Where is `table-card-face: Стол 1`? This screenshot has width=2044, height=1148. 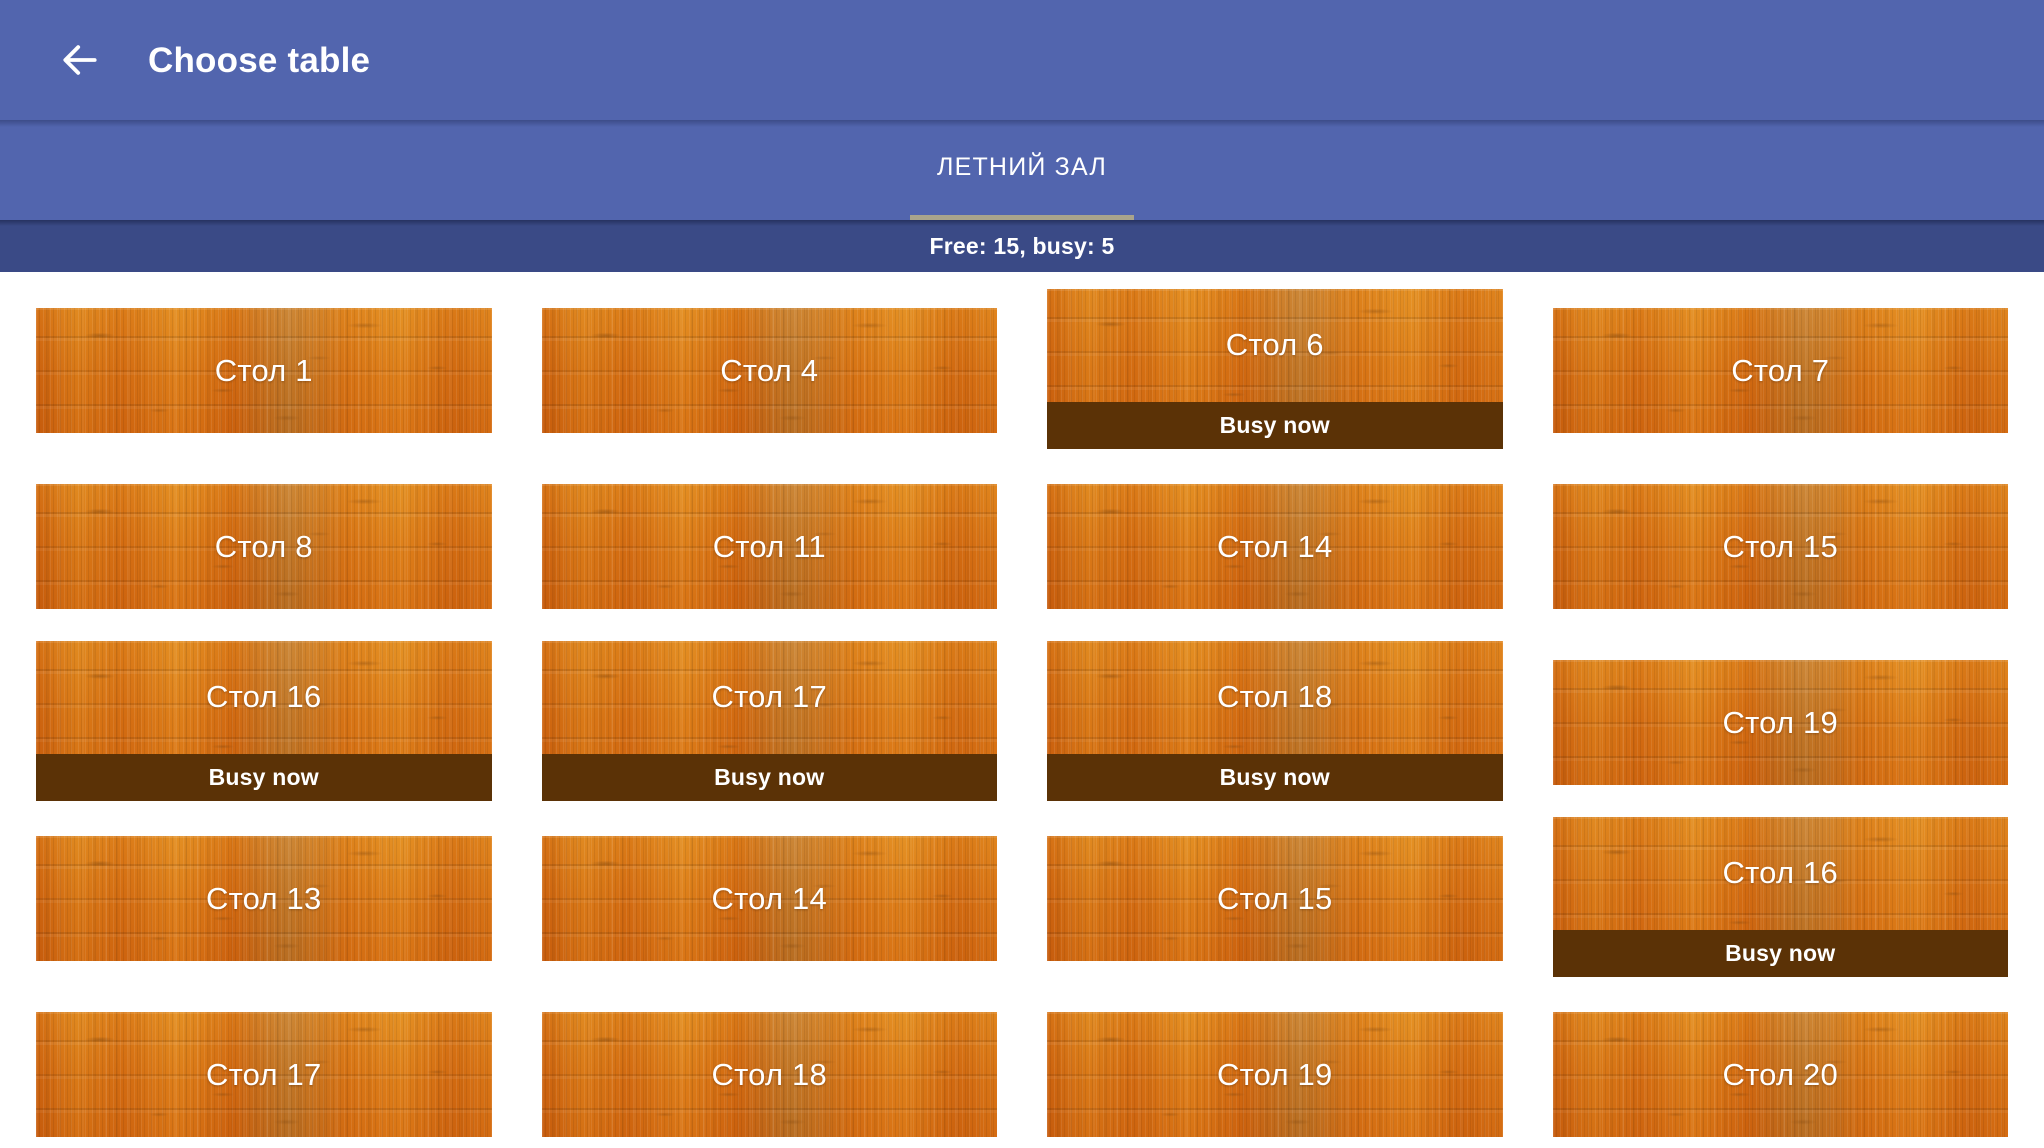 table-card-face: Стол 1 is located at coordinates (264, 370).